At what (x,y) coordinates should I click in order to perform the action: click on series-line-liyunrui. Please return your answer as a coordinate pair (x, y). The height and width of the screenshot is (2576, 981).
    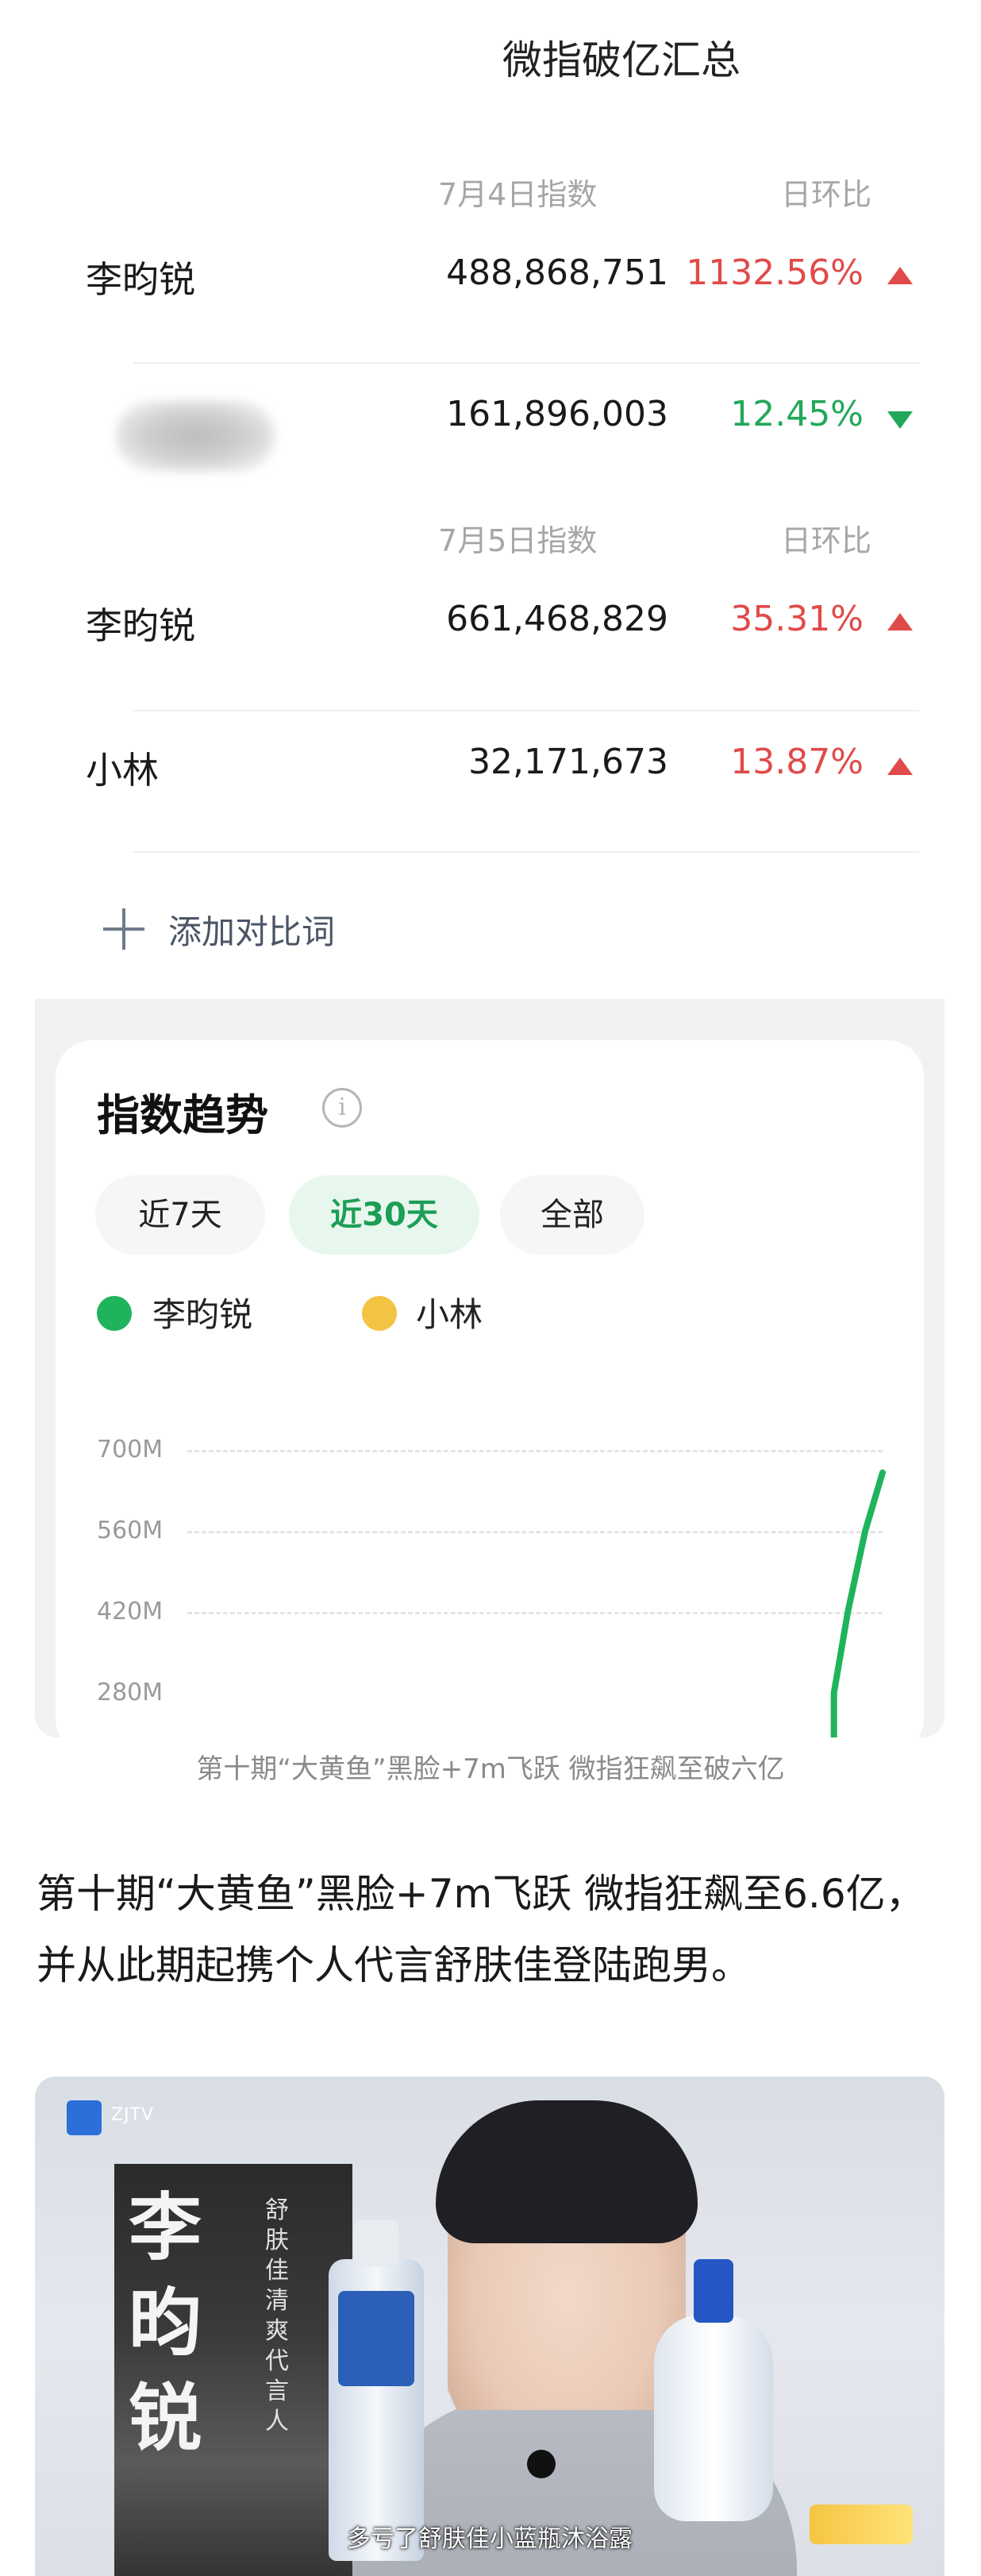
    Looking at the image, I should click on (858, 1603).